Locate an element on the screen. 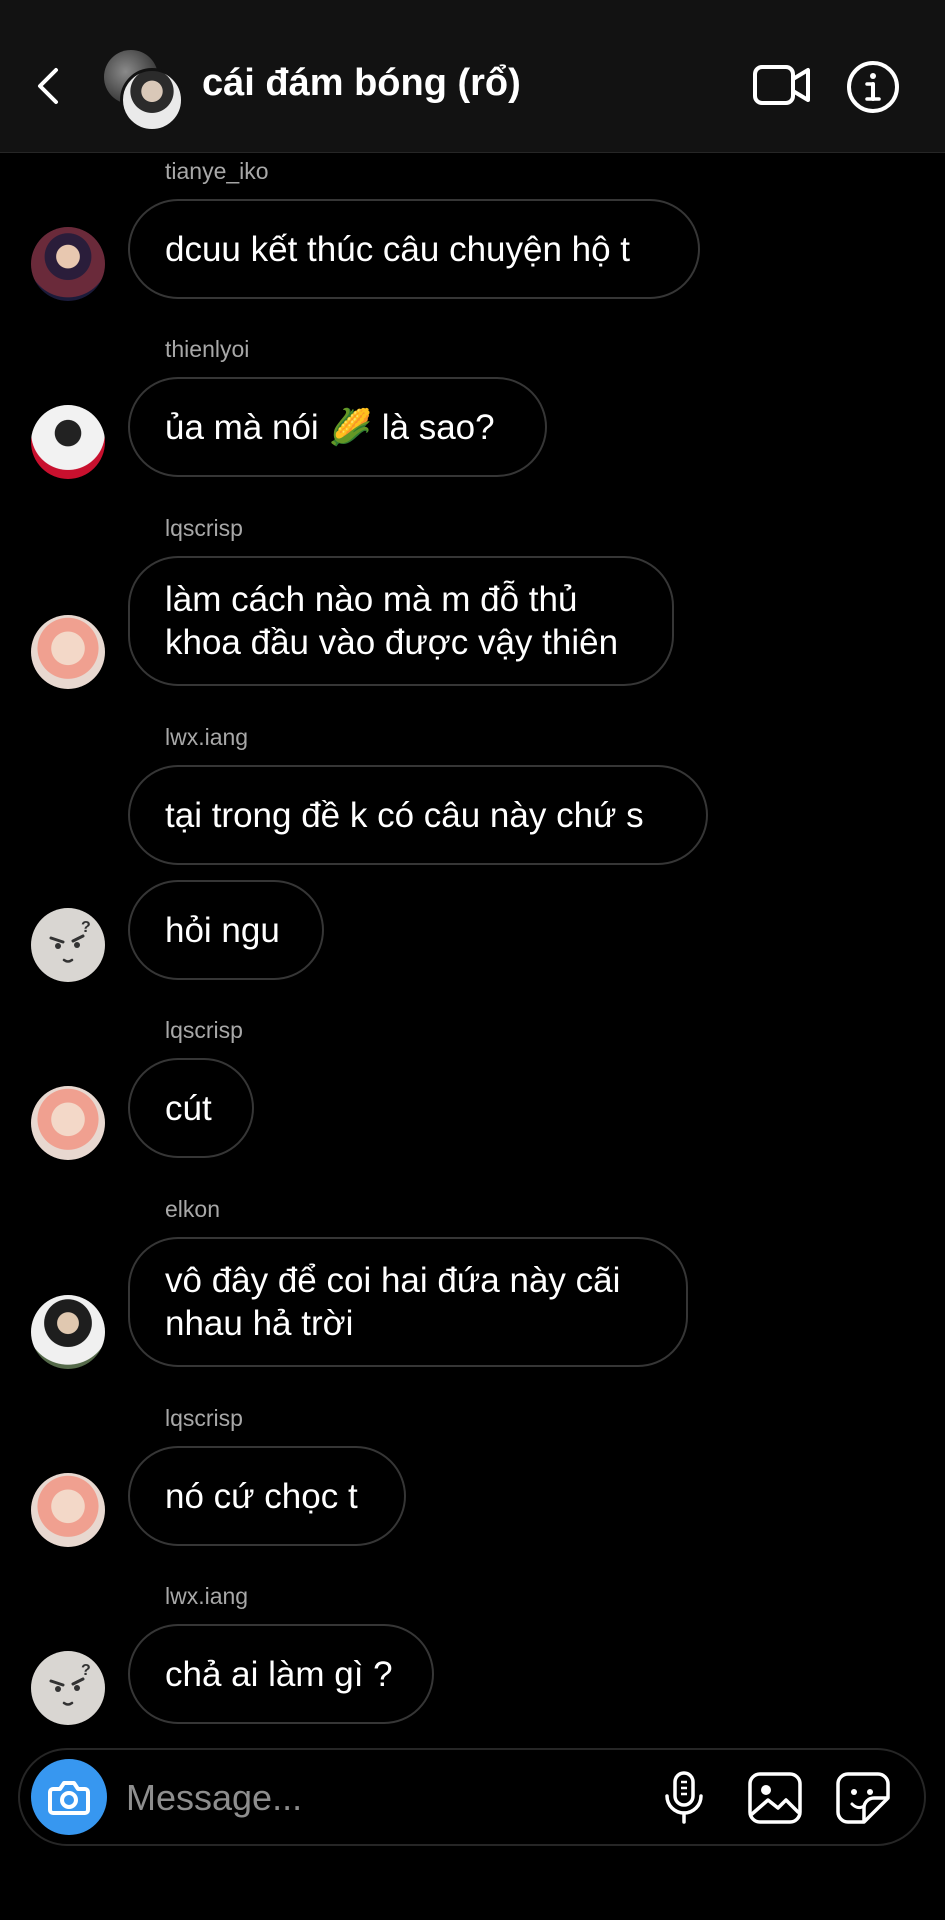 Image resolution: width=945 pixels, height=1920 pixels. message-composer is located at coordinates (472, 1797).